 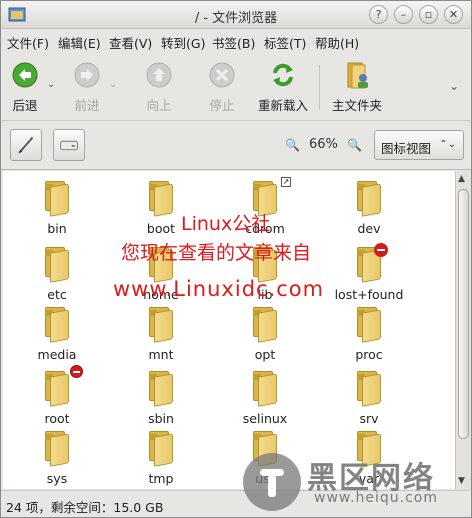 What do you see at coordinates (376, 498) in the screenshot?
I see `heiqu-watermark-url: www.heiqu.com` at bounding box center [376, 498].